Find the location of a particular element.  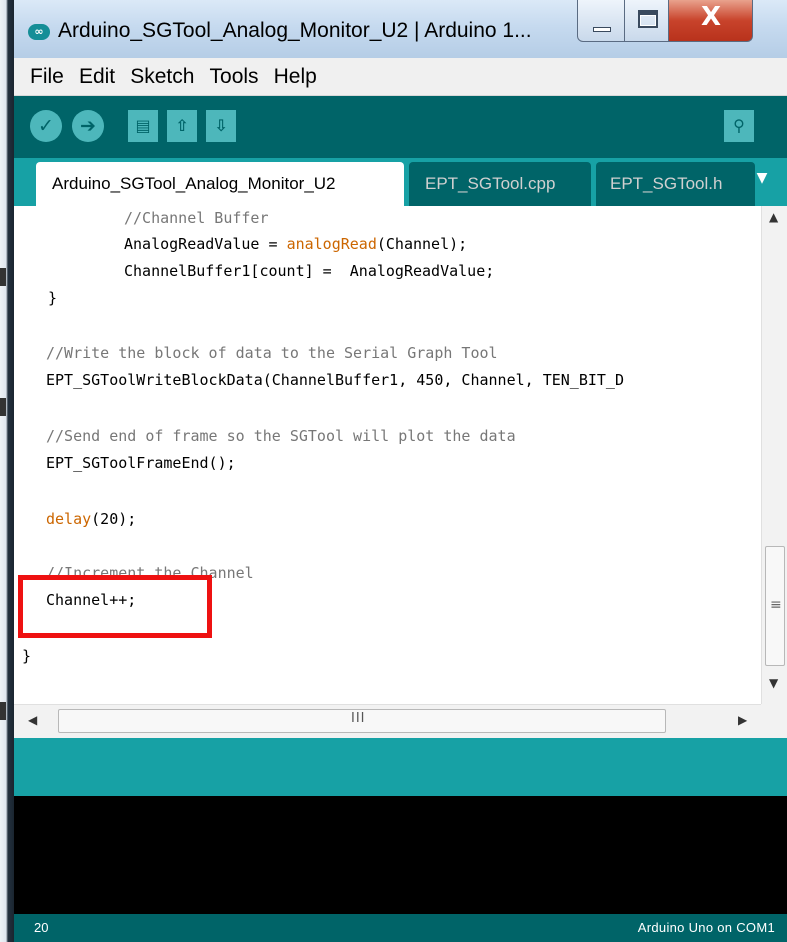

close-icon: X is located at coordinates (711, 17).